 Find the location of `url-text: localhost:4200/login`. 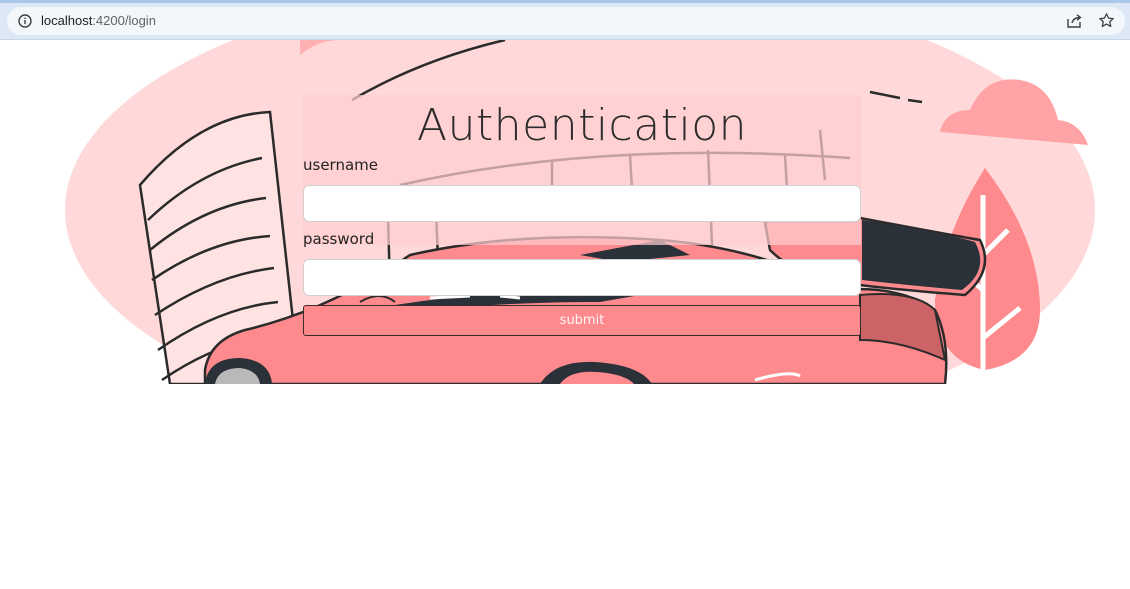

url-text: localhost:4200/login is located at coordinates (98, 21).